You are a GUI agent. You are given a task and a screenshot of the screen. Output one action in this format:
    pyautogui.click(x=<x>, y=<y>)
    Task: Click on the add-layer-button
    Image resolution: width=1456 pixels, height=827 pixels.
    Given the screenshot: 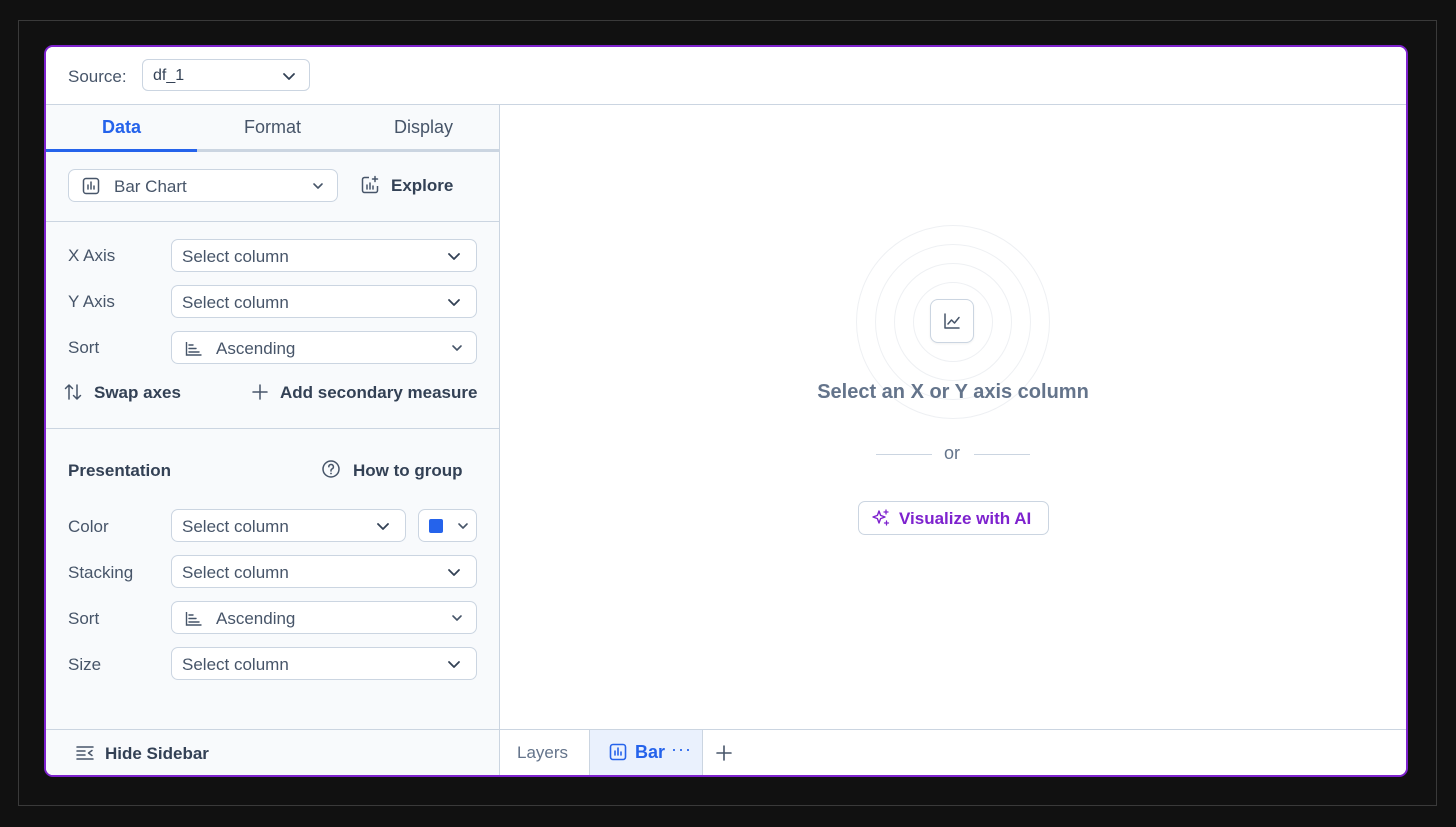 What is the action you would take?
    pyautogui.click(x=724, y=753)
    